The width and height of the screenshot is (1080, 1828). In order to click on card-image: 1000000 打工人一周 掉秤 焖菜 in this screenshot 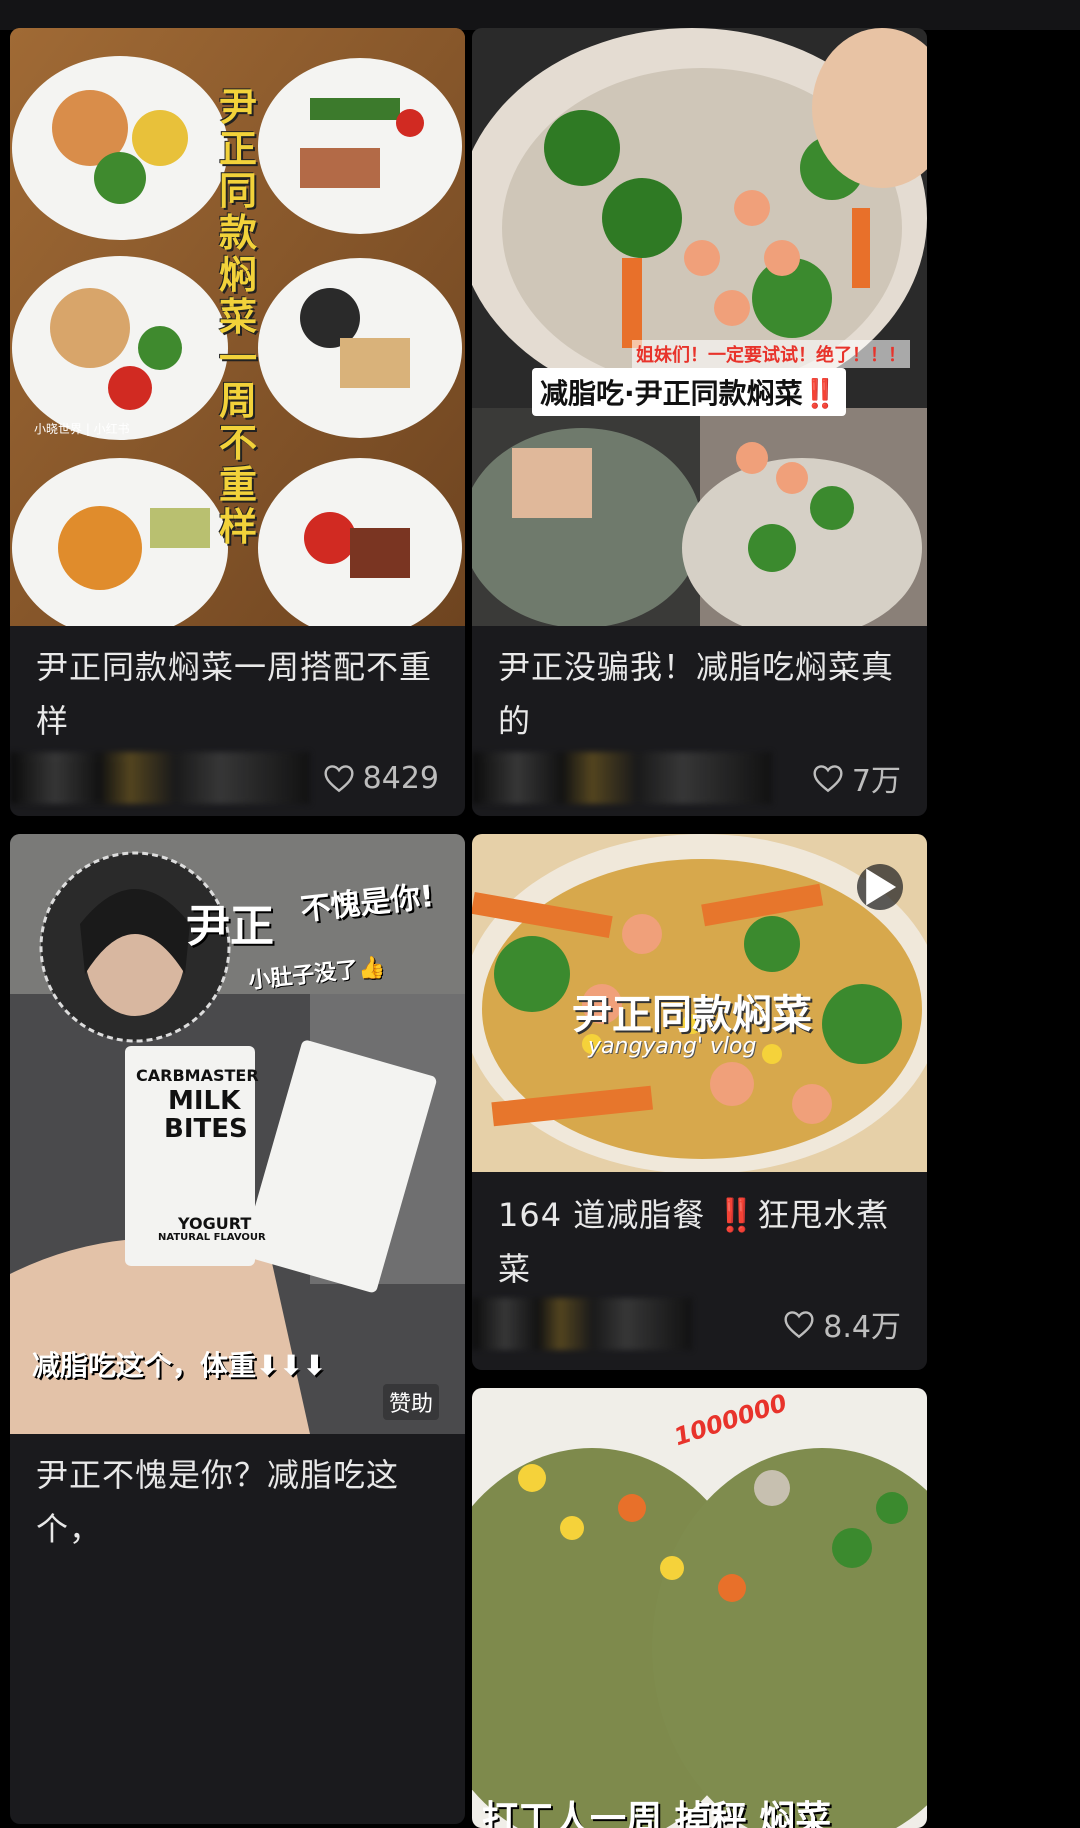, I will do `click(699, 1608)`.